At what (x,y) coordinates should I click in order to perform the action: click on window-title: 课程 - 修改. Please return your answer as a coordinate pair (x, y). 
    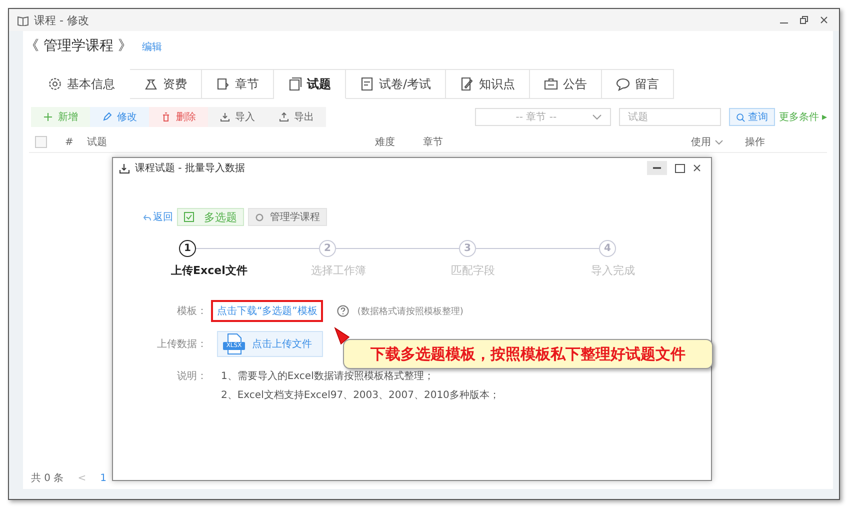
    Looking at the image, I should click on (61, 20).